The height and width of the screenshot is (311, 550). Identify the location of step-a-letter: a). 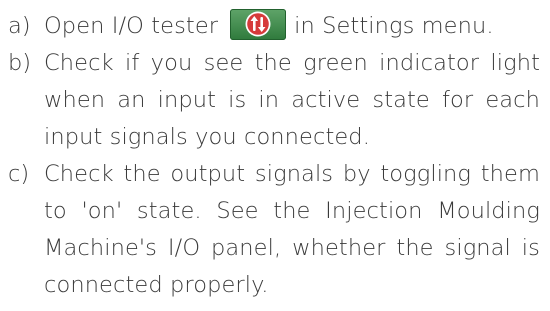
(19, 26).